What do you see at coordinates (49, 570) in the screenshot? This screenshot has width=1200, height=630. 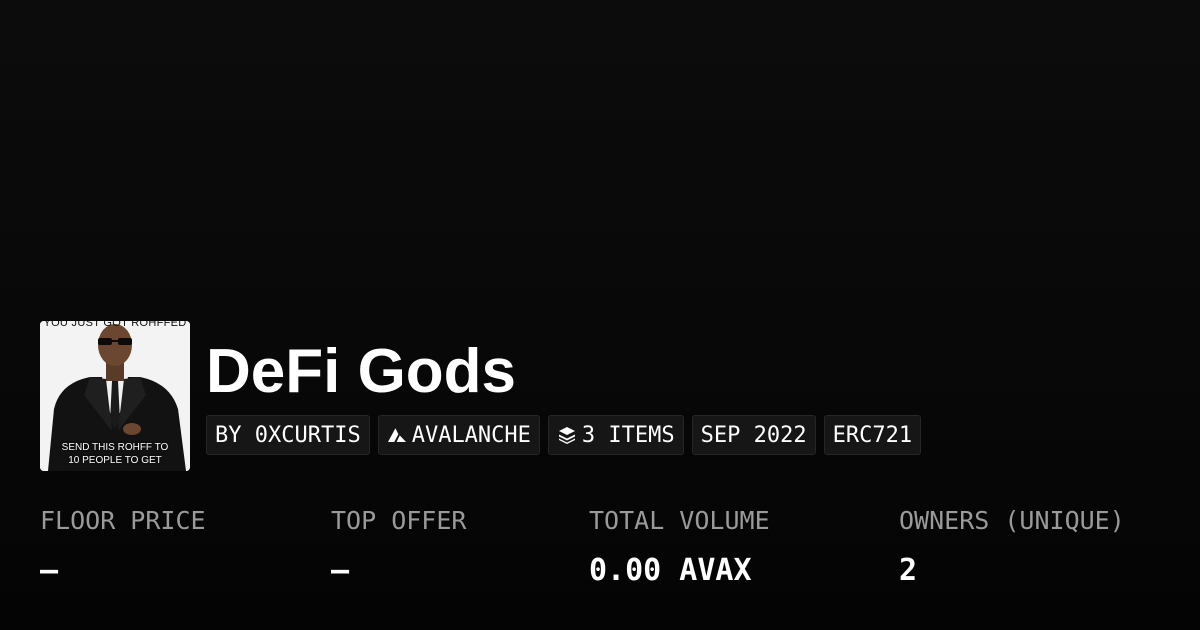 I see `floor-price-value: –` at bounding box center [49, 570].